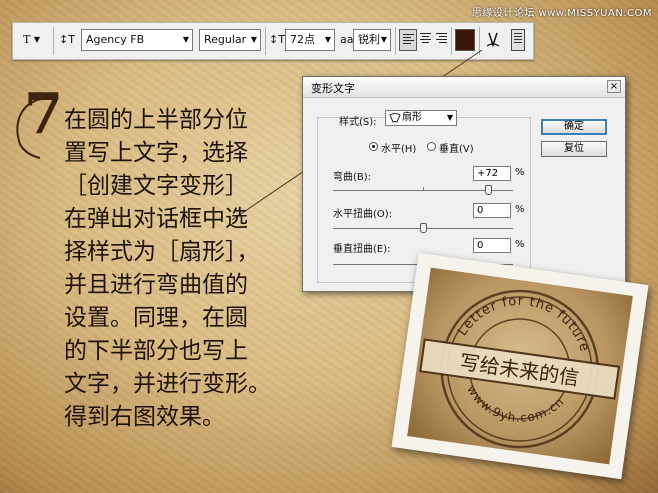 The width and height of the screenshot is (658, 493). I want to click on chevron-down-icon: ▼, so click(449, 117).